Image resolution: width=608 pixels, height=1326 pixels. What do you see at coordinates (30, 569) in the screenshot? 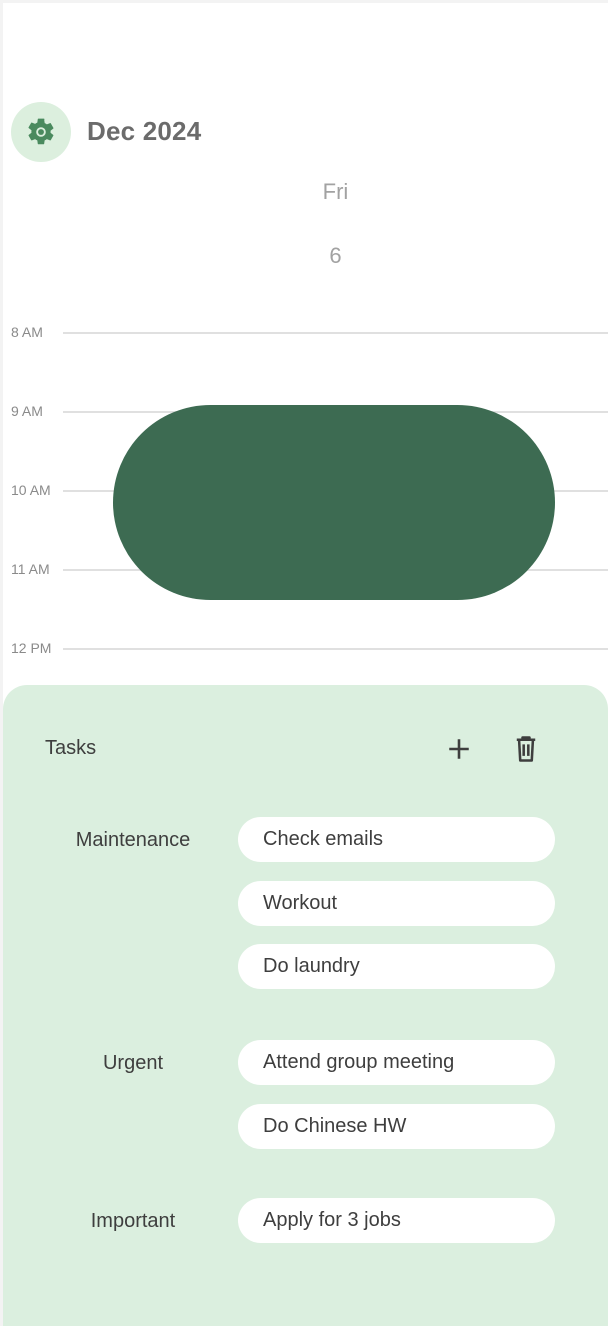
I see `hour-label: 11 AM` at bounding box center [30, 569].